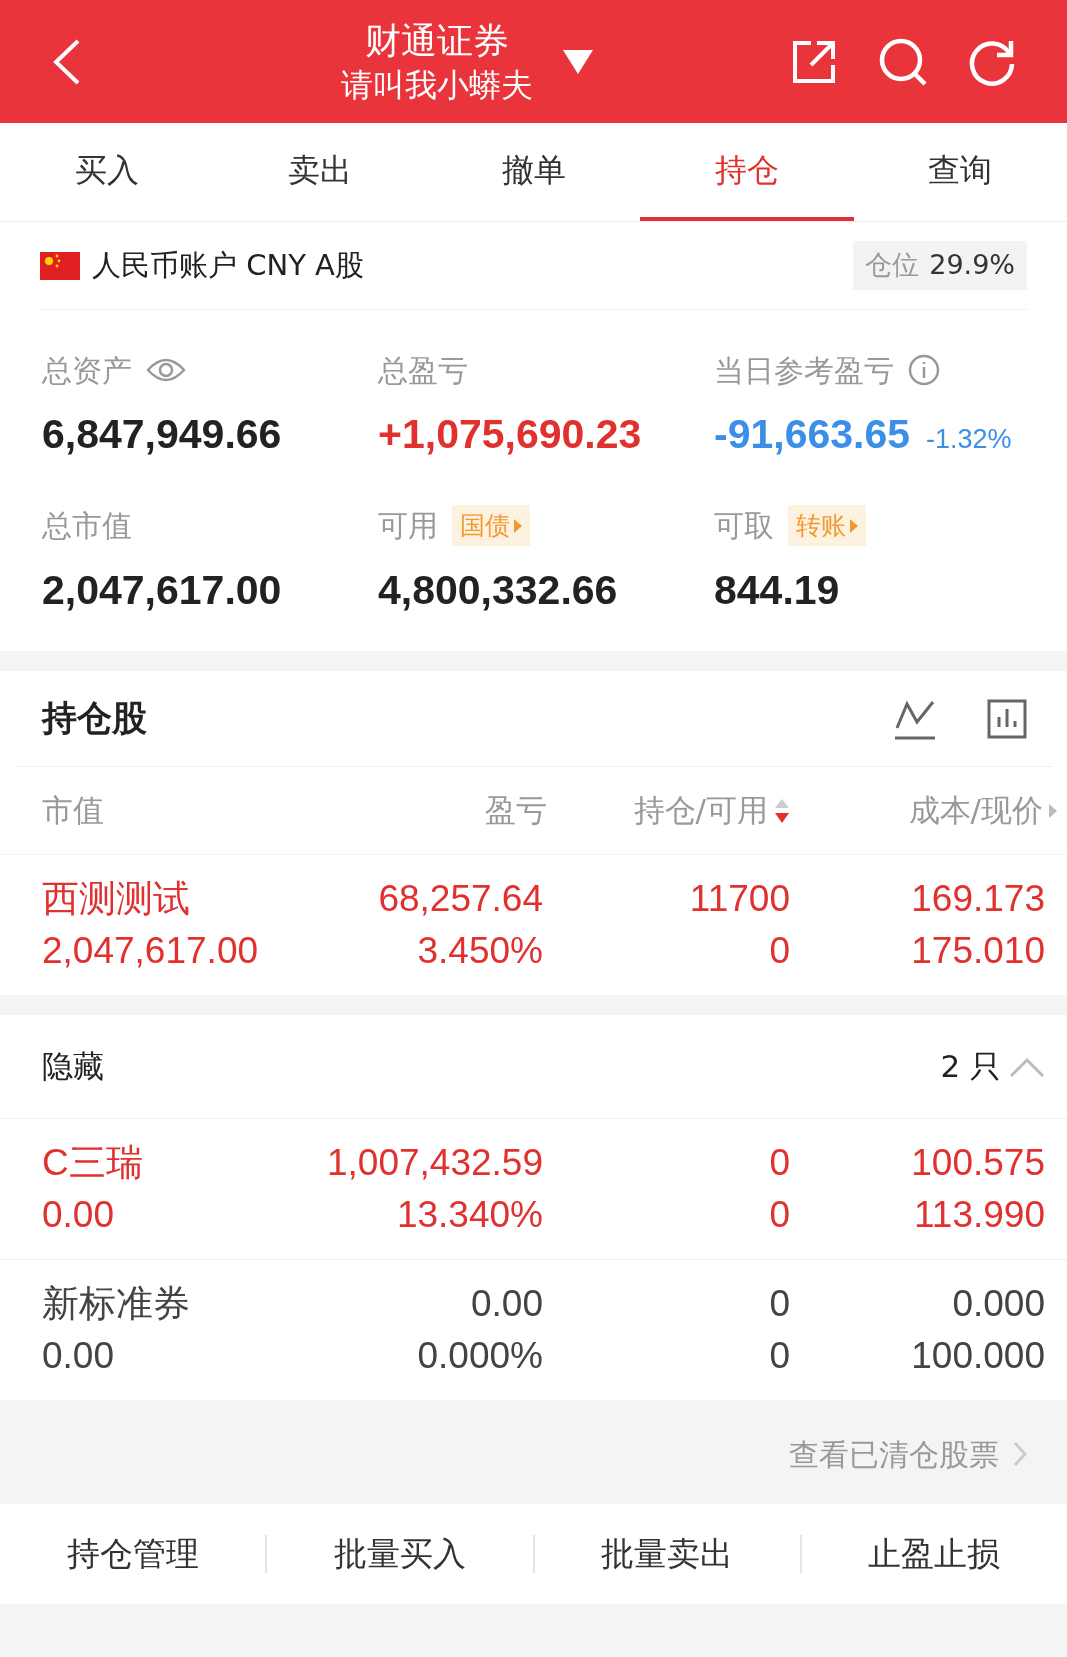  I want to click on broker-title: 财通证券, so click(436, 40).